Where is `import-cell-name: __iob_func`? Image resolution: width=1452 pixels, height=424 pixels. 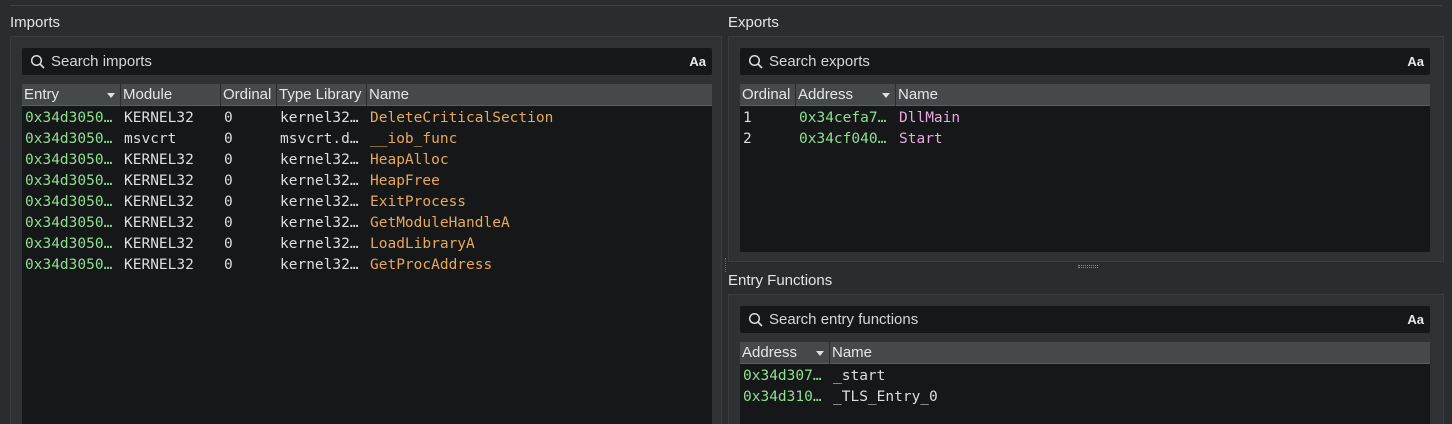
import-cell-name: __iob_func is located at coordinates (414, 139).